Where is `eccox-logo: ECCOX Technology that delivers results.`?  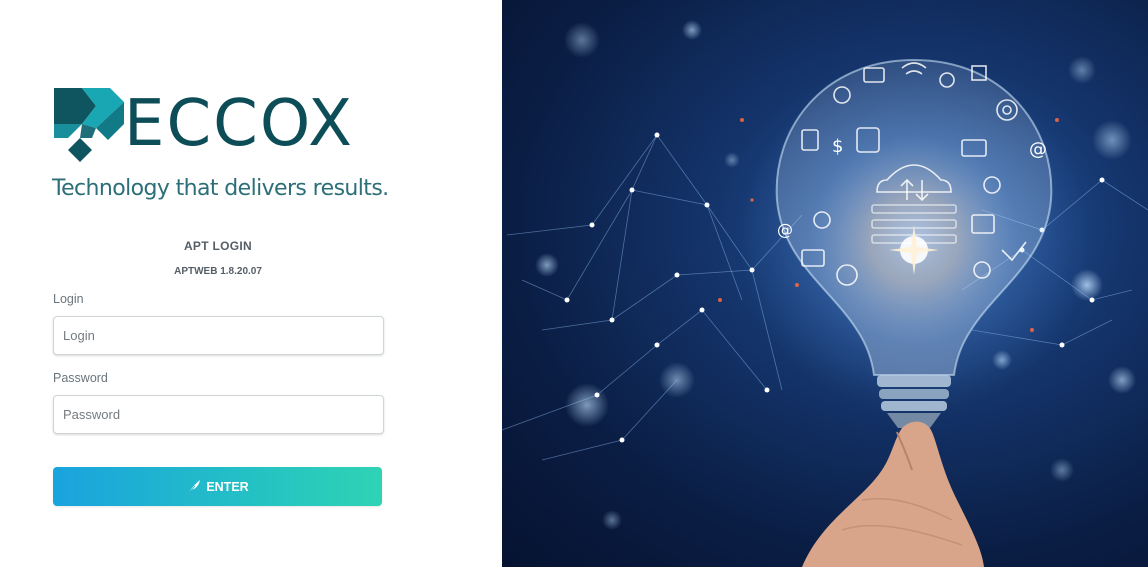 eccox-logo: ECCOX Technology that delivers results. is located at coordinates (220, 147).